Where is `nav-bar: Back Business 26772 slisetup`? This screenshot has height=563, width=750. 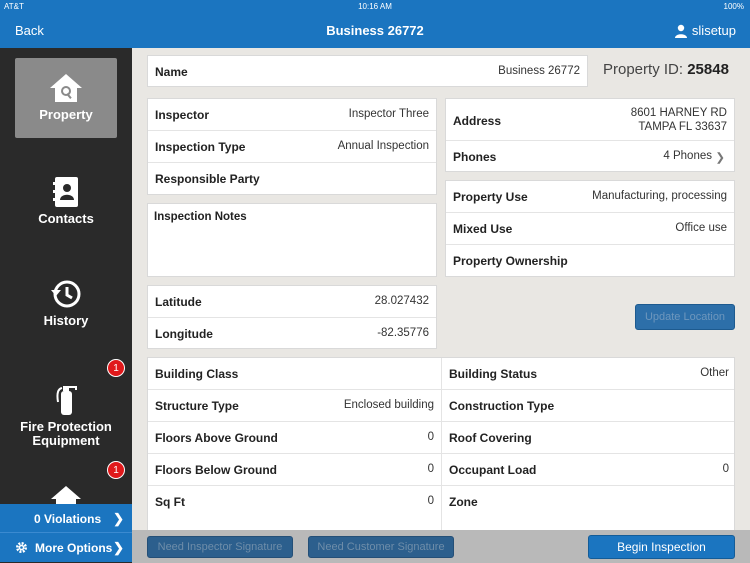
nav-bar: Back Business 26772 slisetup is located at coordinates (375, 31).